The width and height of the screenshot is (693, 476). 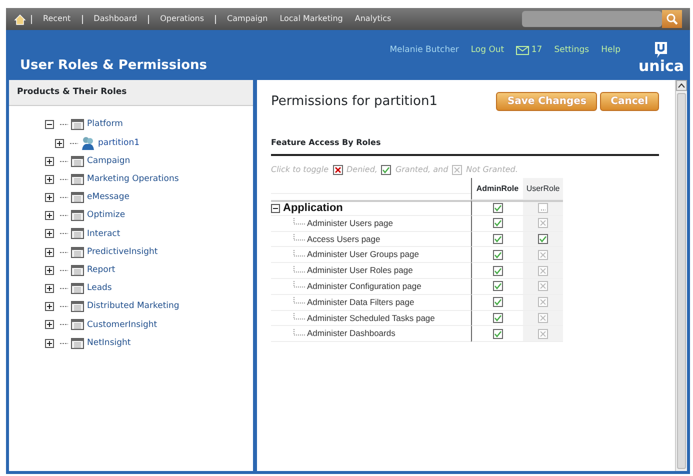 I want to click on row-label: Administer Dashboards, so click(x=351, y=333).